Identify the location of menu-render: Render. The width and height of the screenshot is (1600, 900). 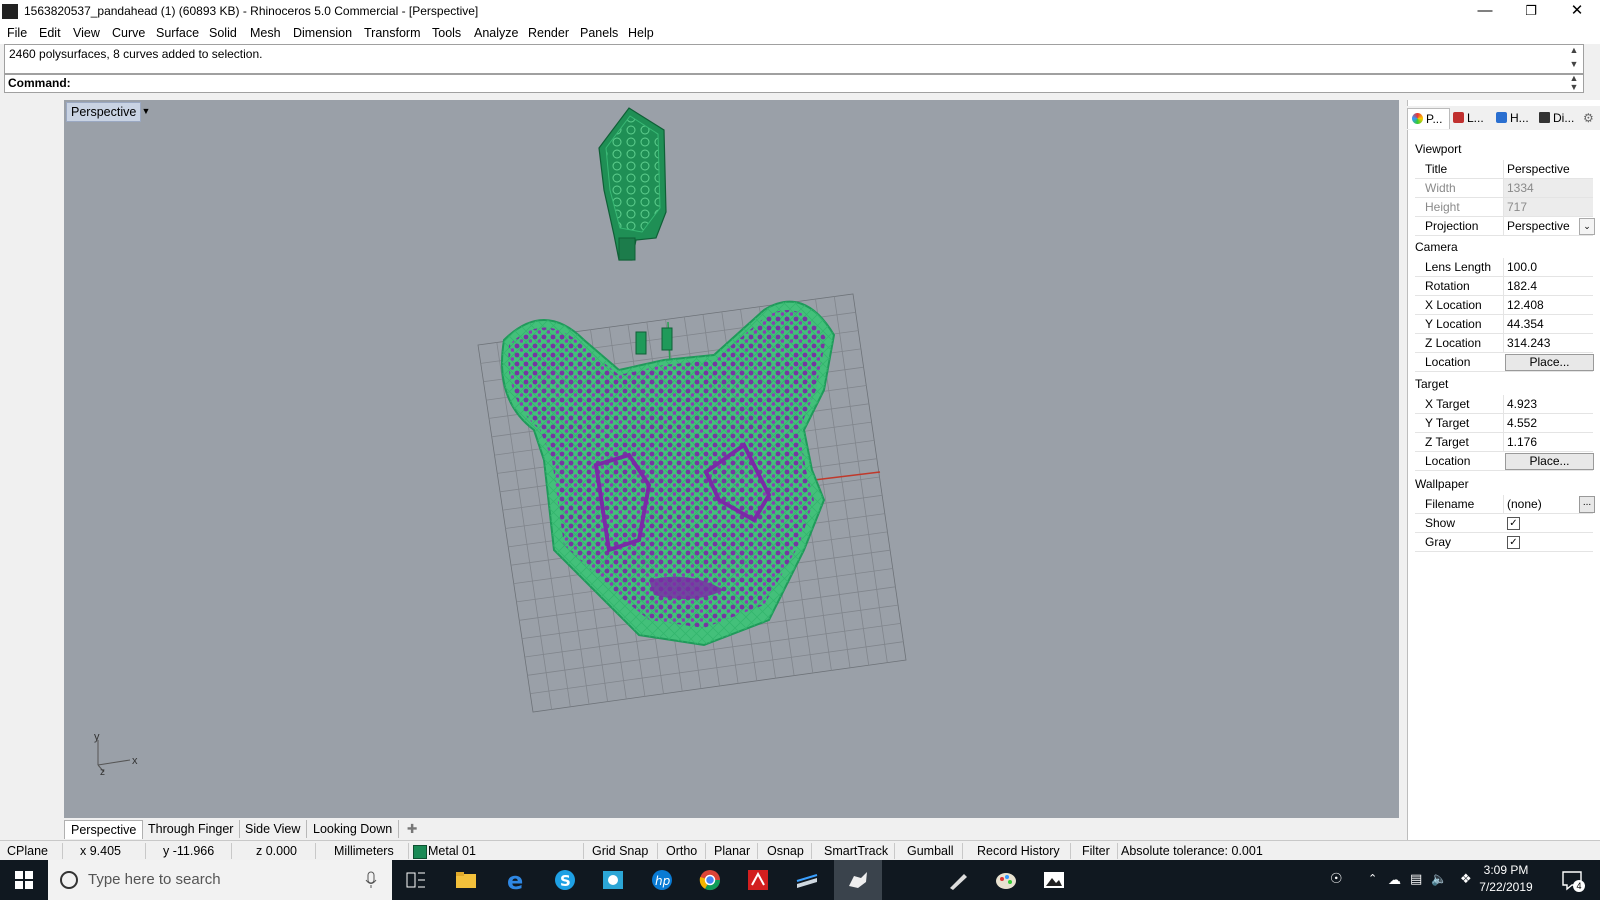
(548, 33).